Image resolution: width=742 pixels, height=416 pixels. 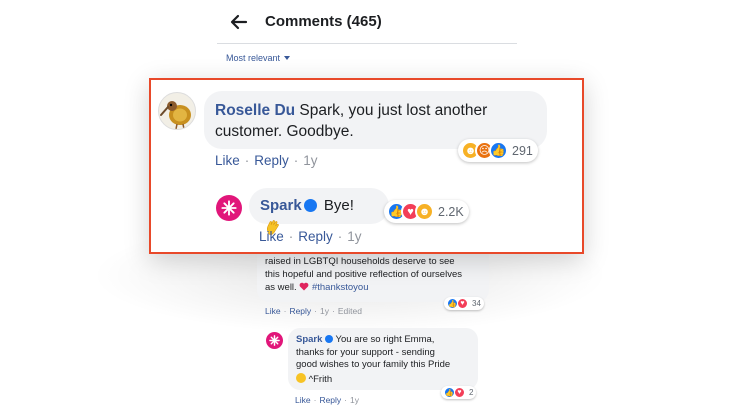 I want to click on comment-text-fragment: You are so right Emma,, so click(x=385, y=339).